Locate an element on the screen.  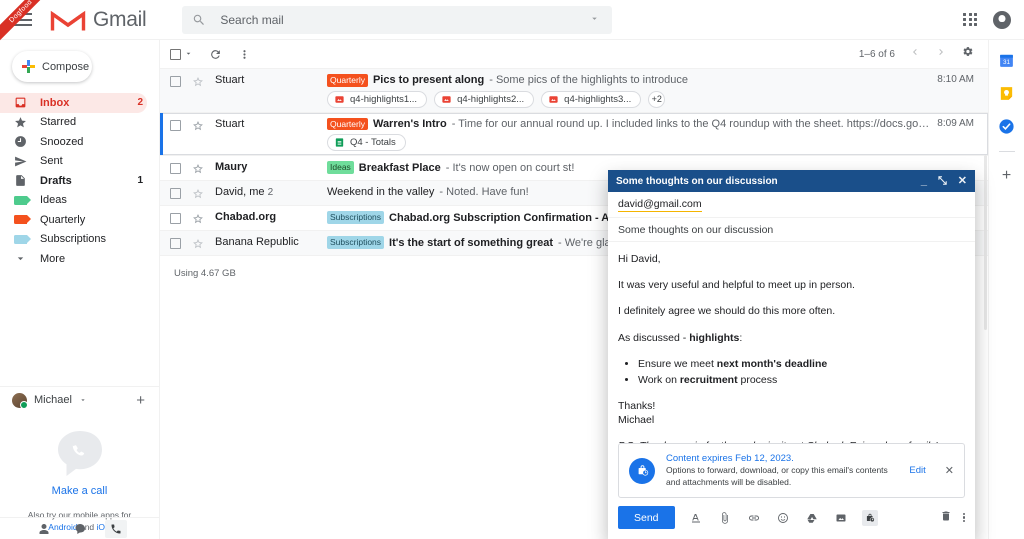
sidebar-item-sent: Sent is located at coordinates (73, 162).